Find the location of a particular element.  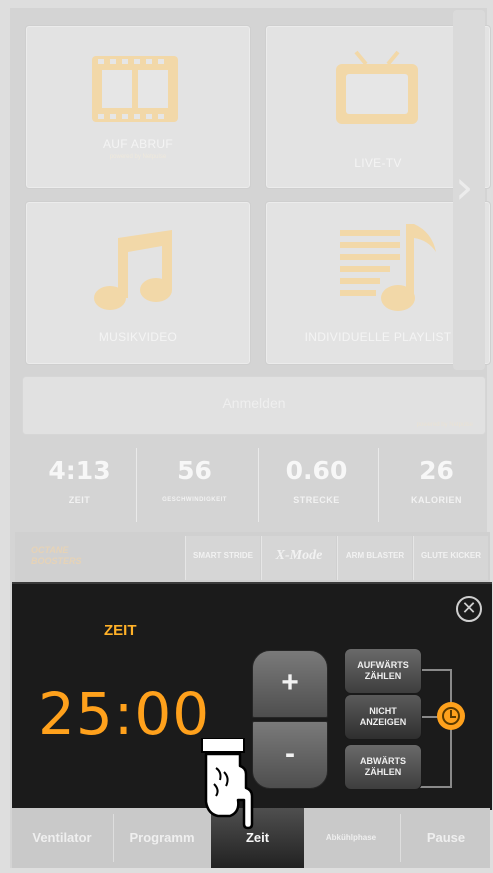

close-icon: ✕ is located at coordinates (469, 609).